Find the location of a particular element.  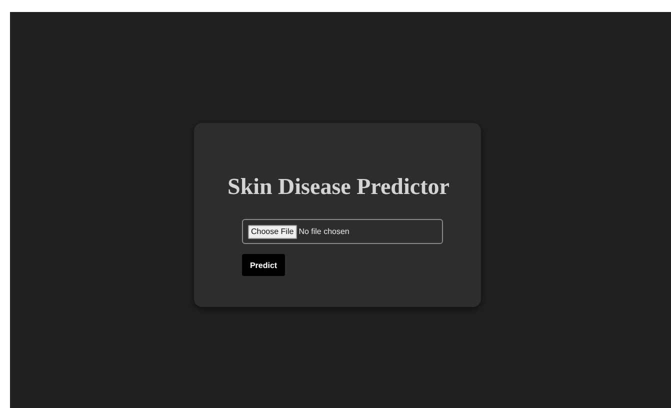

file-input: Choose File No file chosen is located at coordinates (342, 231).